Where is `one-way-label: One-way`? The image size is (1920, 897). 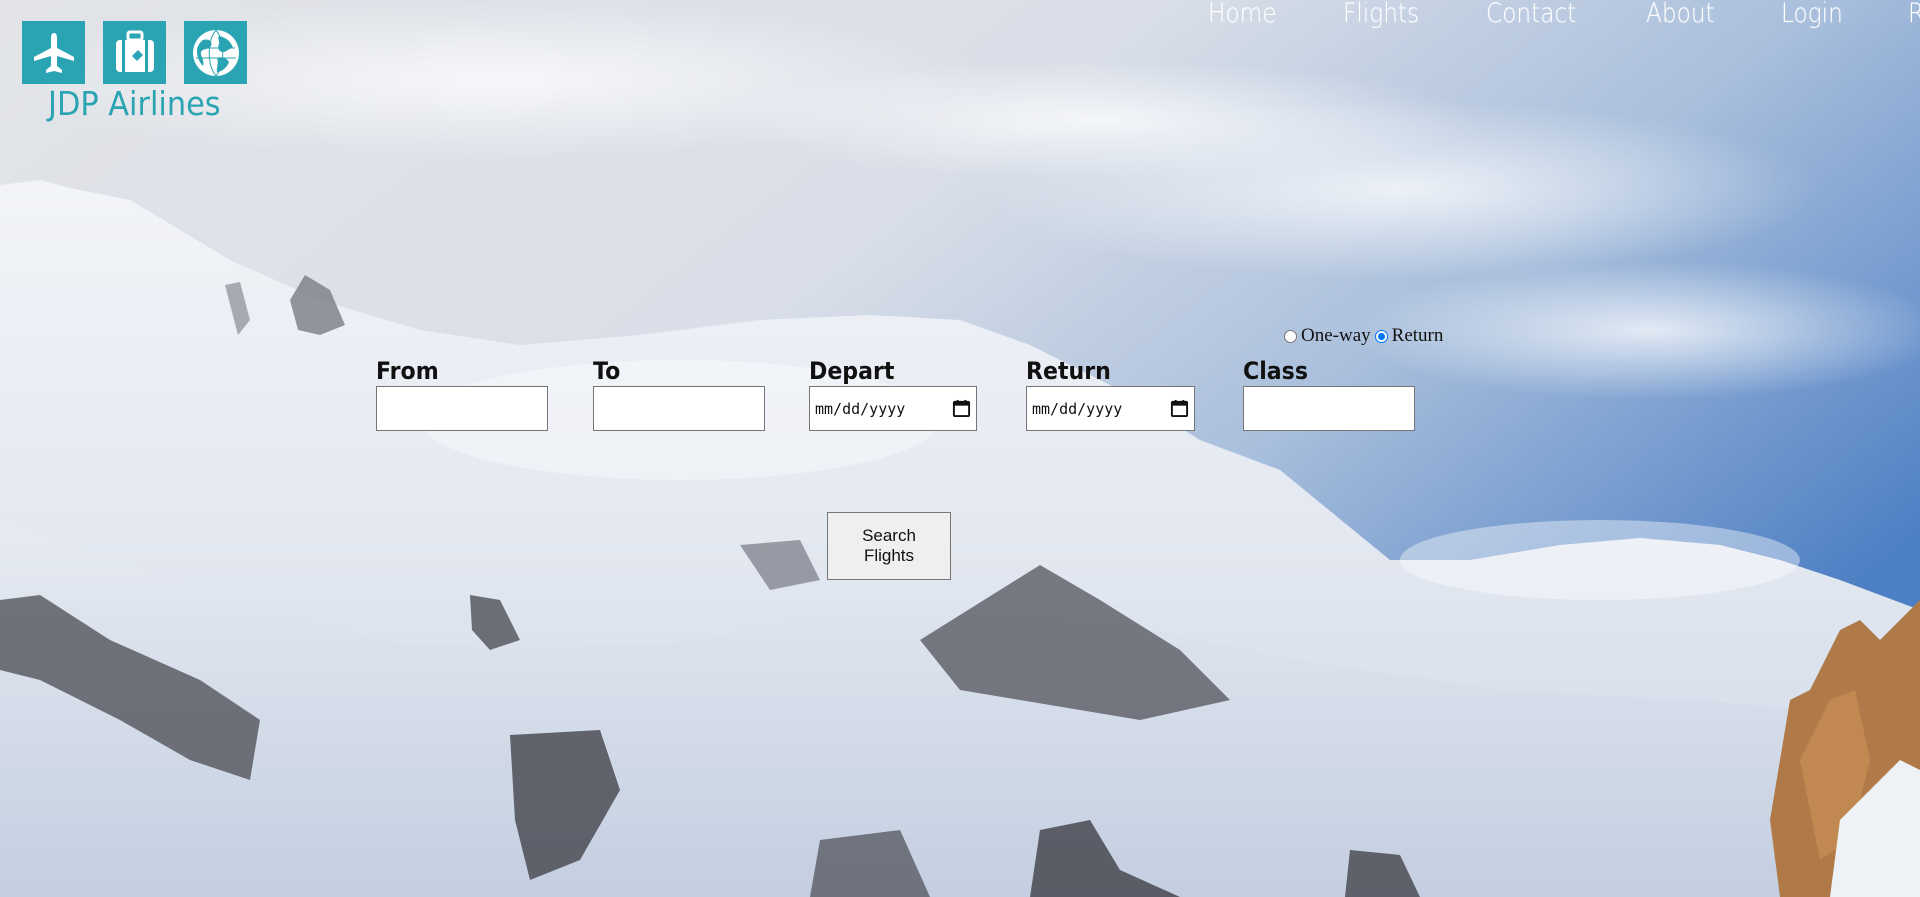
one-way-label: One-way is located at coordinates (1336, 335).